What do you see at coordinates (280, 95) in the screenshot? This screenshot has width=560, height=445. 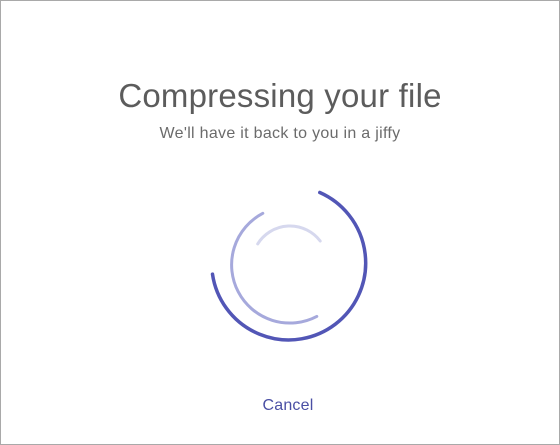 I see `page-title: Compressing your file` at bounding box center [280, 95].